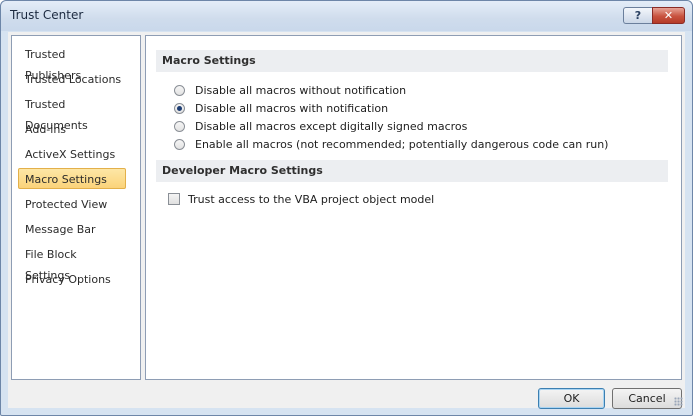 The height and width of the screenshot is (416, 693). I want to click on macro-settings-header: Macro Settings, so click(412, 61).